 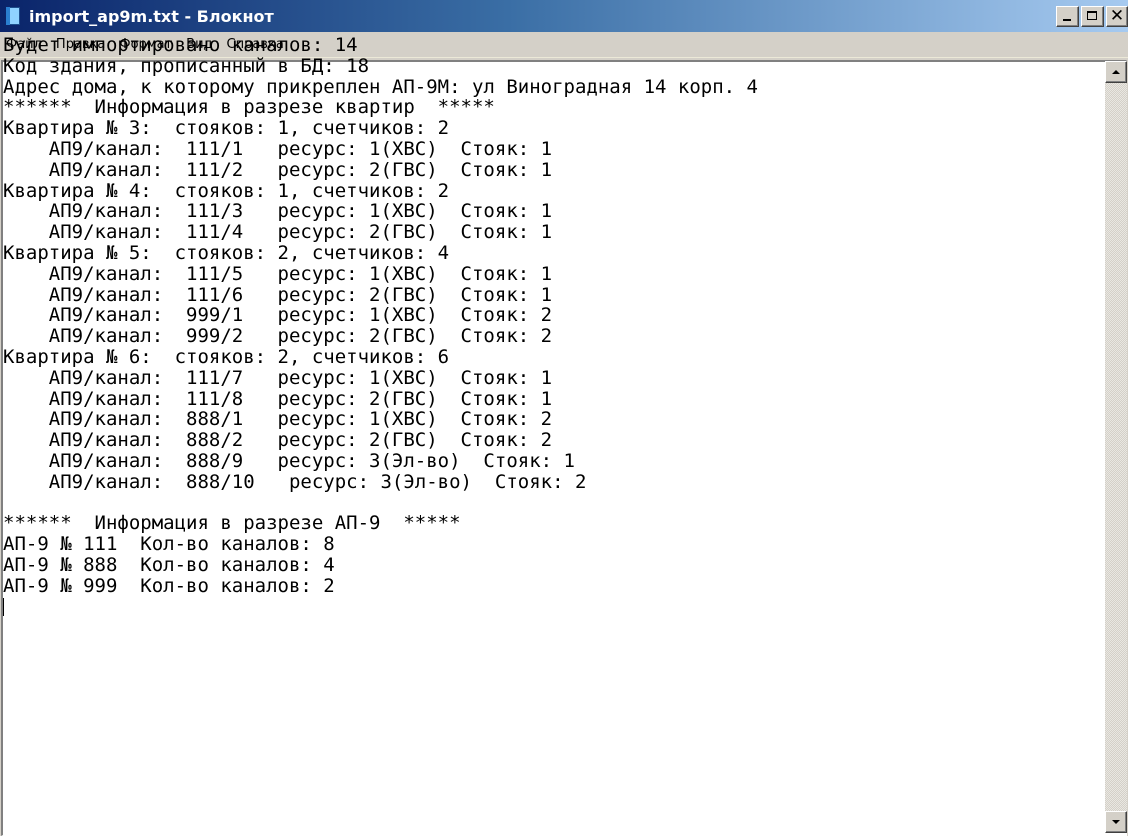 I want to click on text-line: АП9/канал: 111/4 ресурс: 2(ГВС) Стояк: 1, so click(x=278, y=232).